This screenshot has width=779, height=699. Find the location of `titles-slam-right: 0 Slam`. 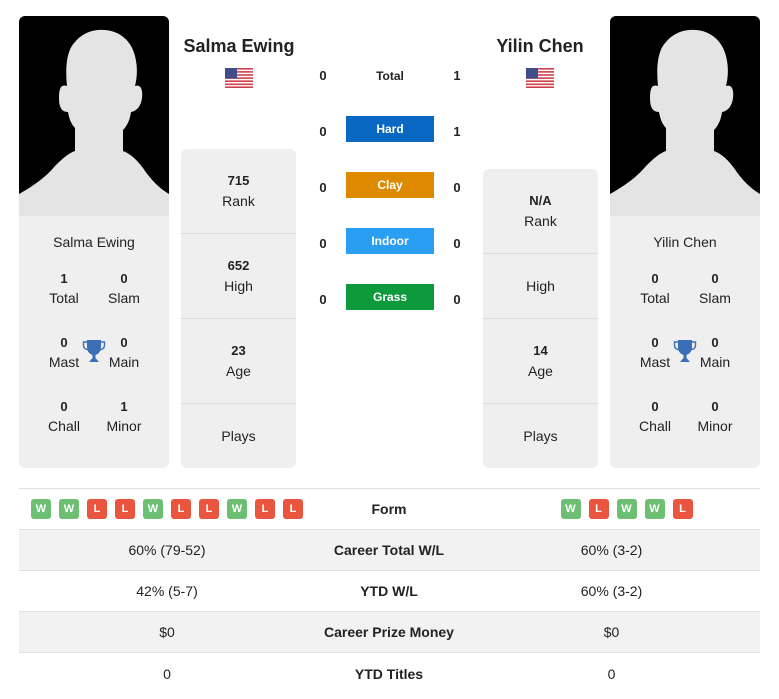

titles-slam-right: 0 Slam is located at coordinates (715, 288).